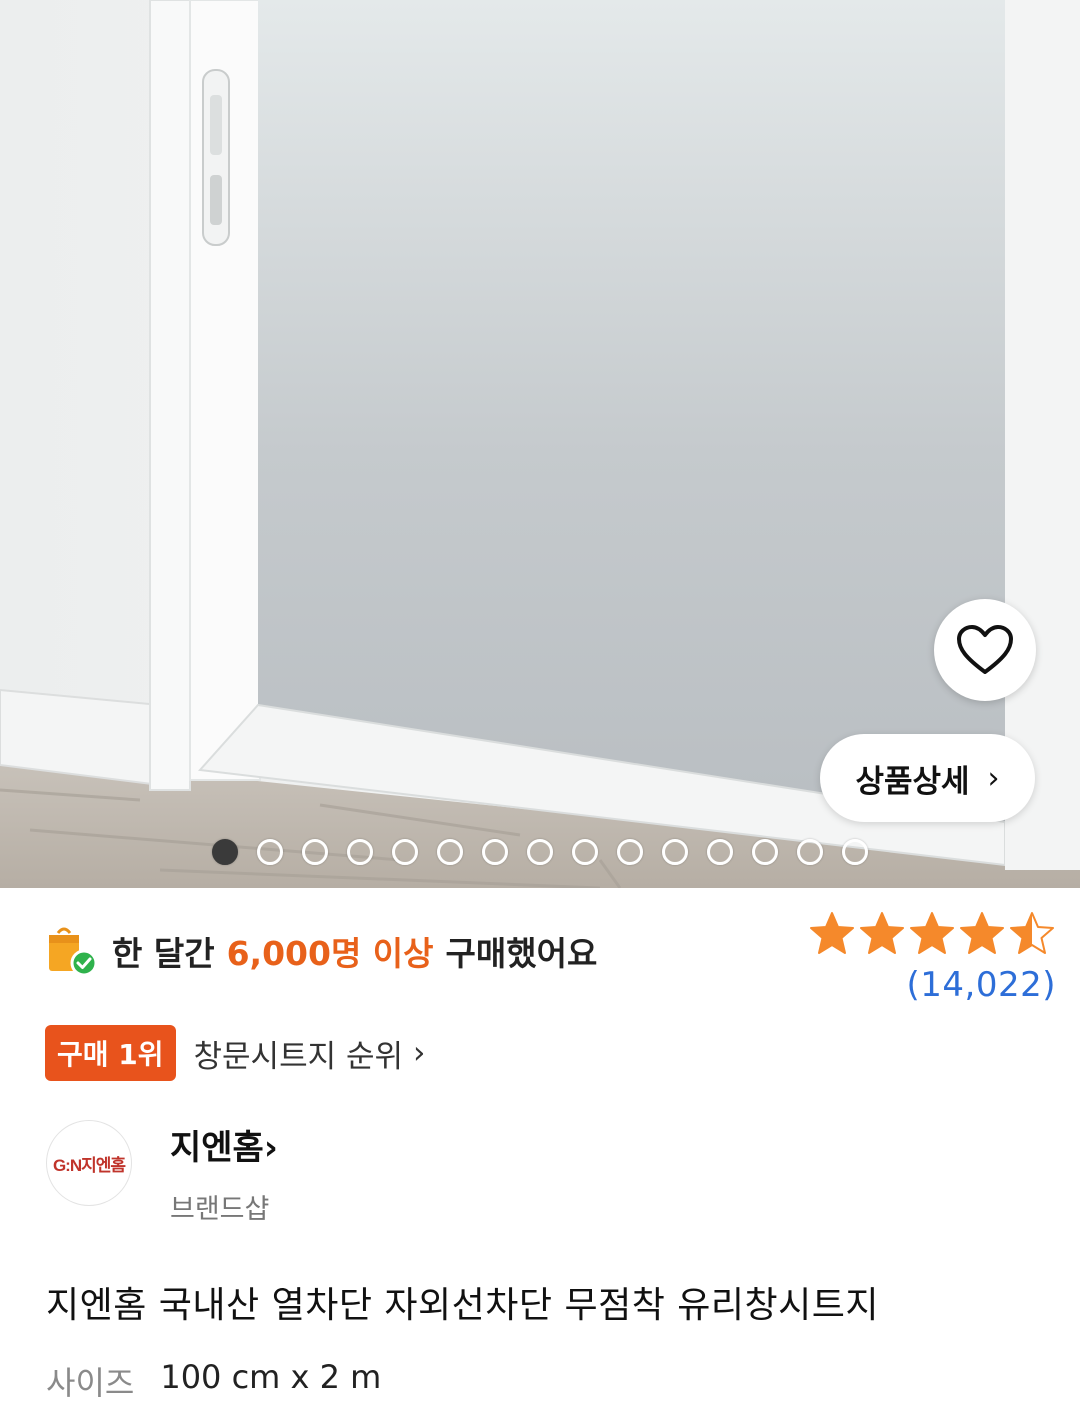  What do you see at coordinates (217, 1148) in the screenshot?
I see `brand-name: 지엔홈` at bounding box center [217, 1148].